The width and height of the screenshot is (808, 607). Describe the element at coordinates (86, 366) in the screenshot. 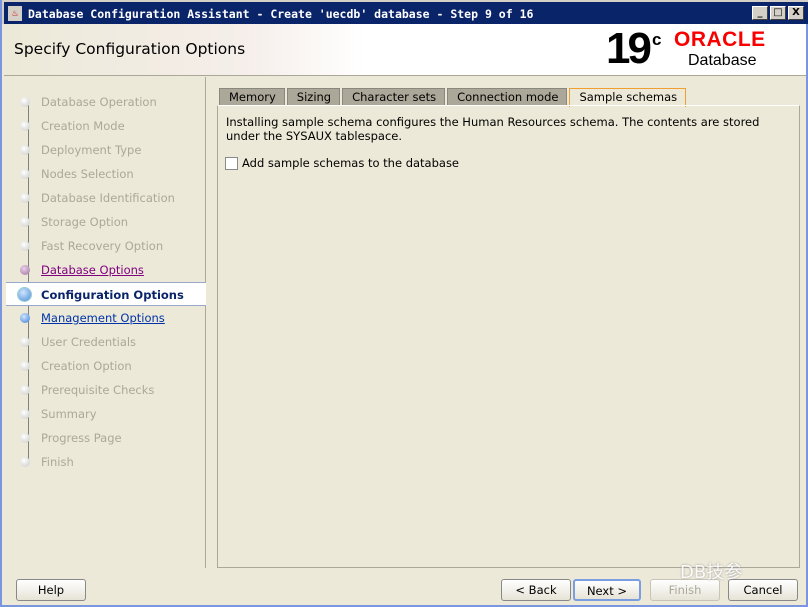

I see `step-label: Creation Option` at that location.